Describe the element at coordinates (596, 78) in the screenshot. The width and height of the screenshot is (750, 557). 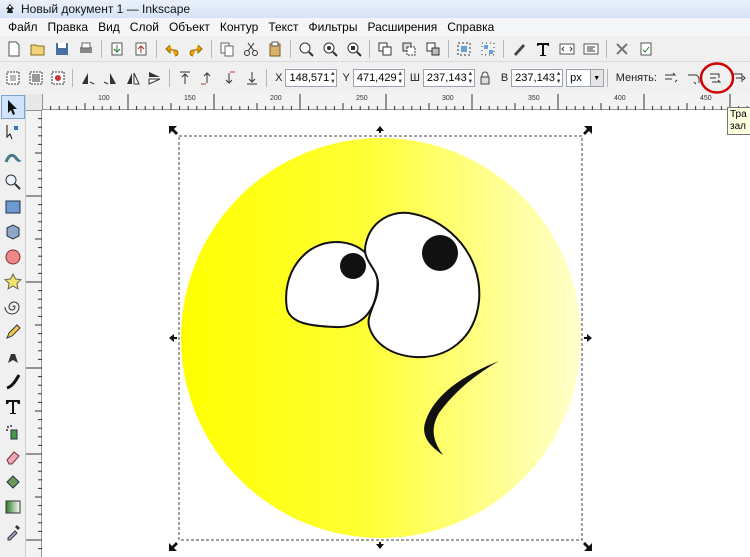
I see `chevron-down-icon: ▼` at that location.